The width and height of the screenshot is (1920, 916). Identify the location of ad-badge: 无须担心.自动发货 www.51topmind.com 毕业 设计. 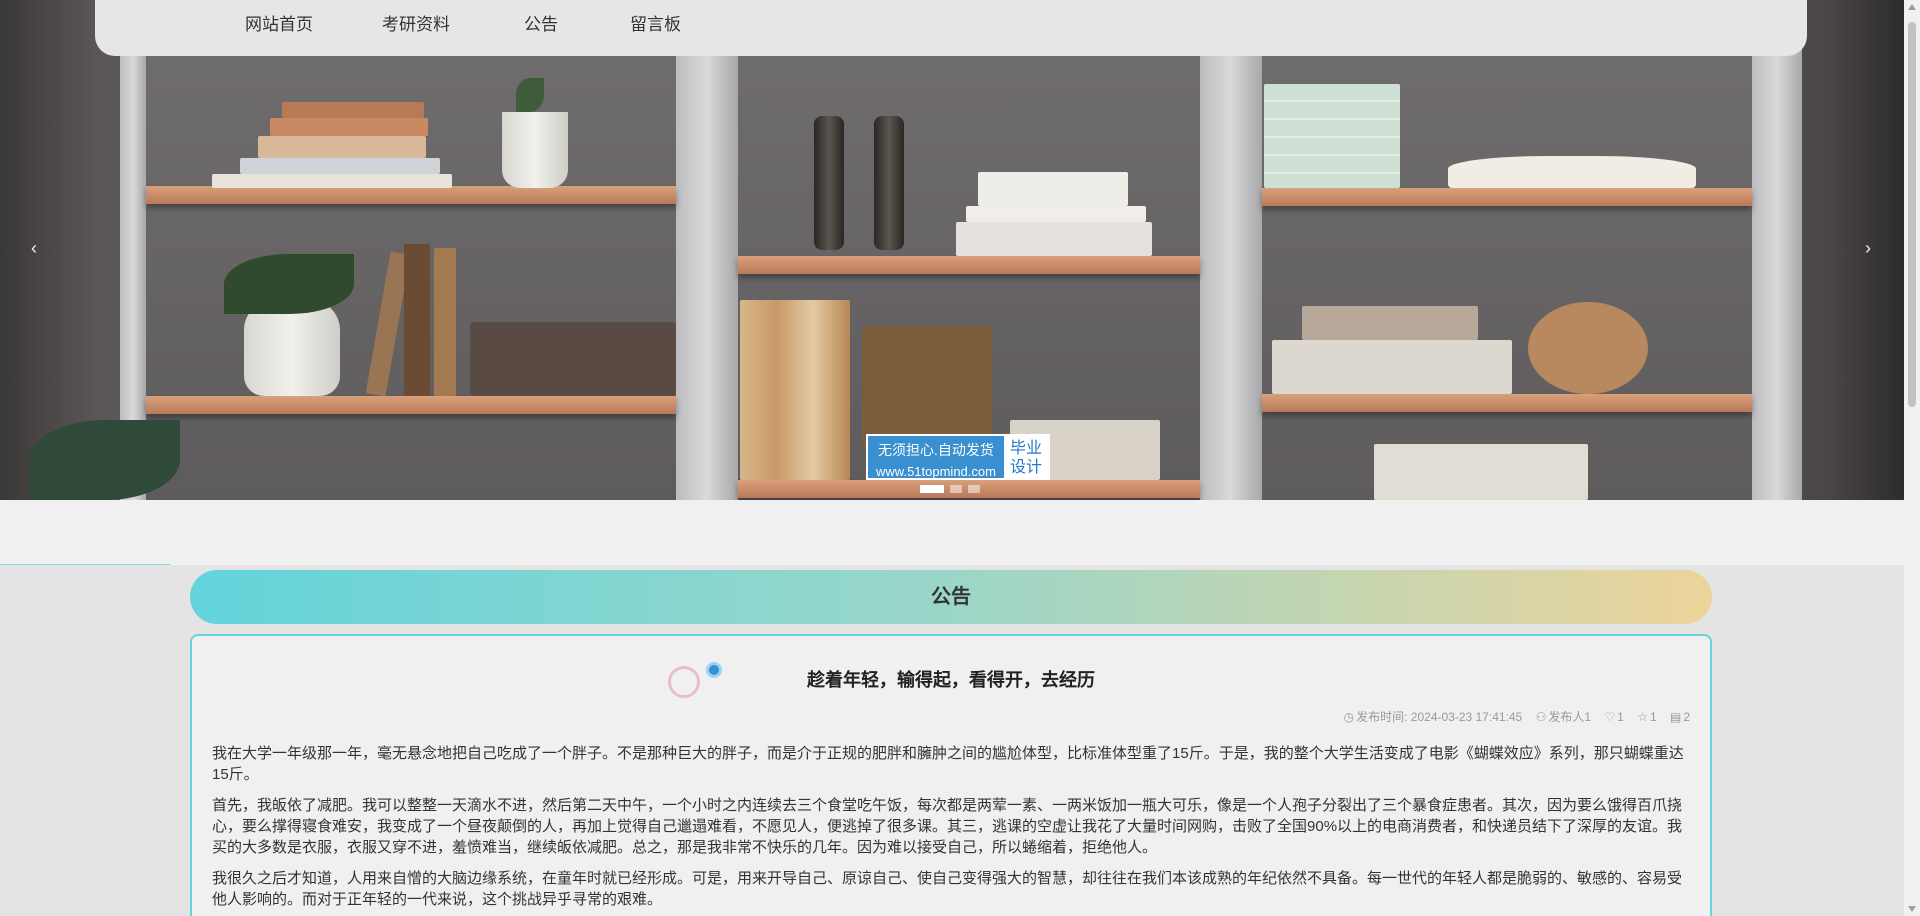
(958, 457).